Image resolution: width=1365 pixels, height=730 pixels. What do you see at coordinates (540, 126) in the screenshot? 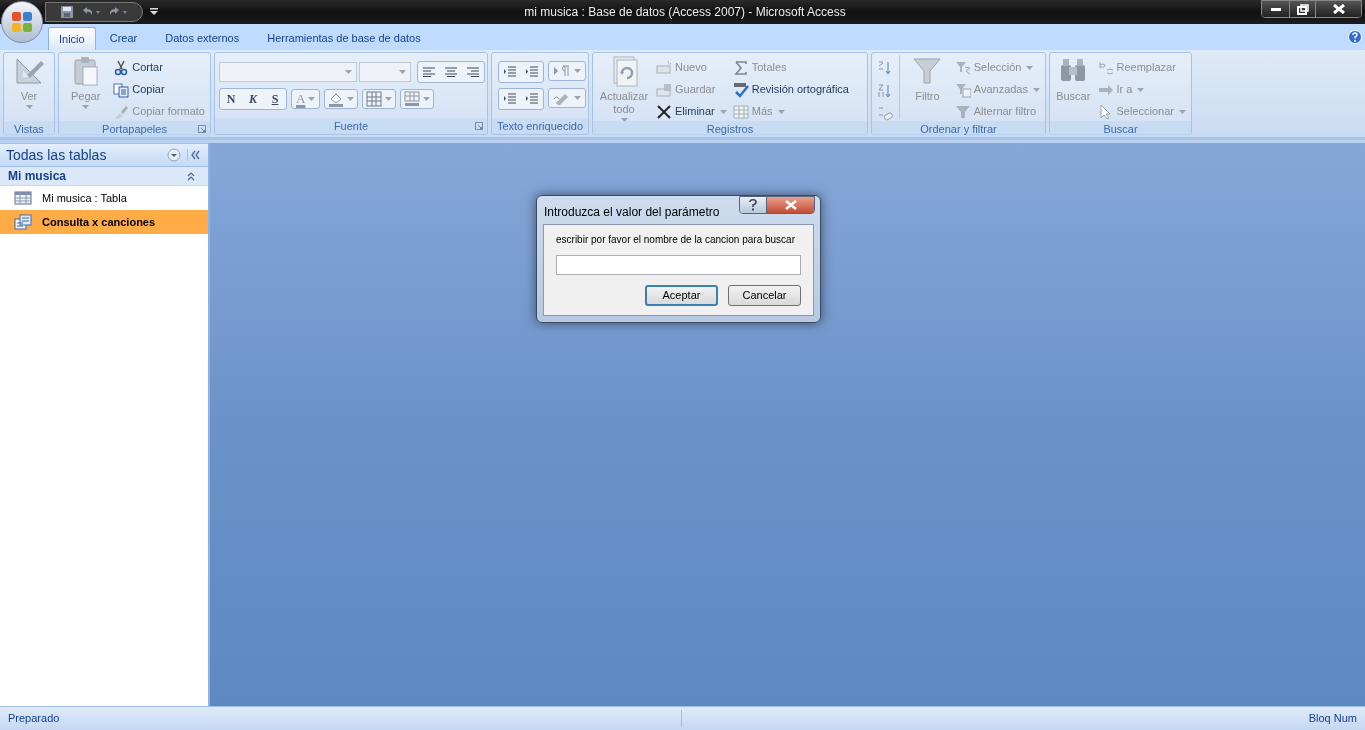
I see `group-label: Texto enriquecido` at bounding box center [540, 126].